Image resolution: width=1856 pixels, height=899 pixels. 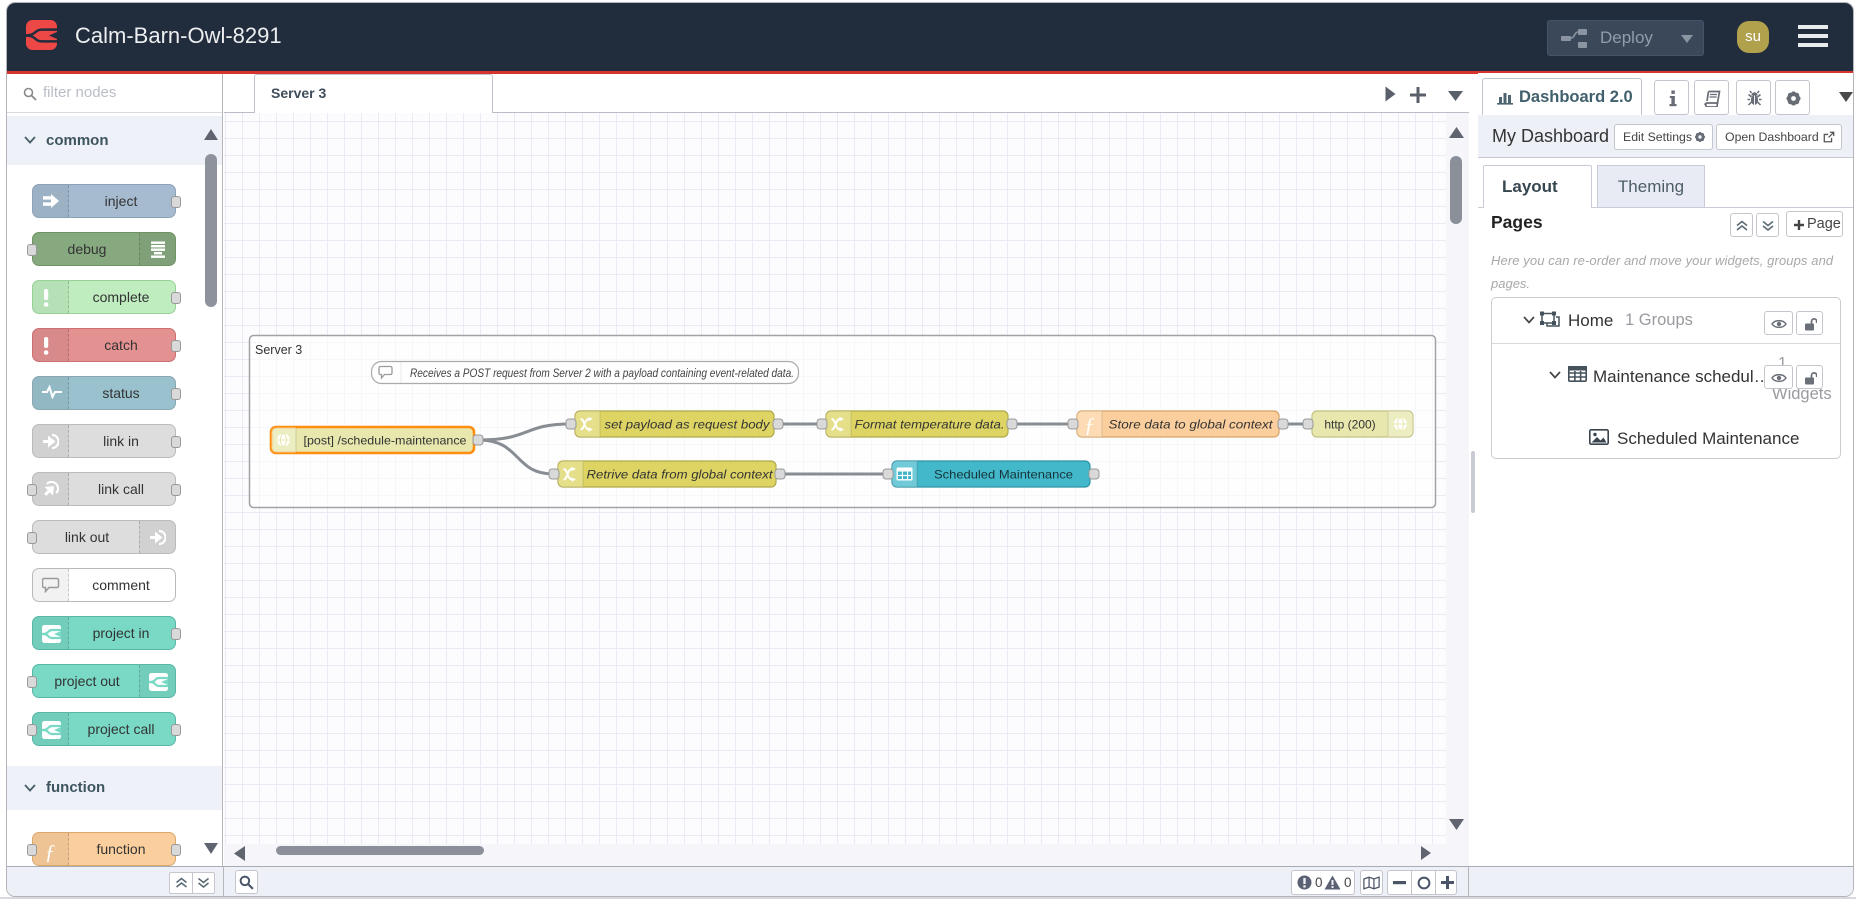 What do you see at coordinates (930, 425) in the screenshot?
I see `svg-text: Format temperature data.` at bounding box center [930, 425].